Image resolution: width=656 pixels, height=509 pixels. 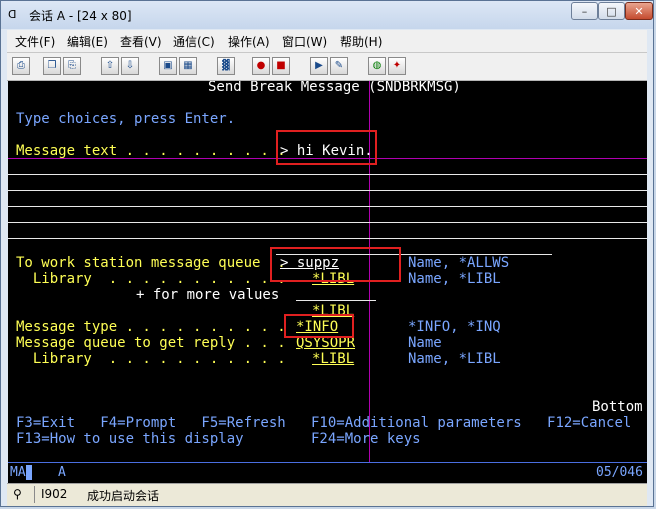 What do you see at coordinates (151, 343) in the screenshot?
I see `reply-queue-label: Message queue to get reply . . .` at bounding box center [151, 343].